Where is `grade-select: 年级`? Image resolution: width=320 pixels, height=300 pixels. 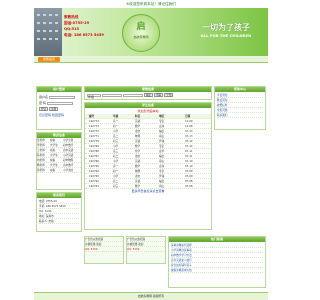 grade-select: 年级 is located at coordinates (94, 96).